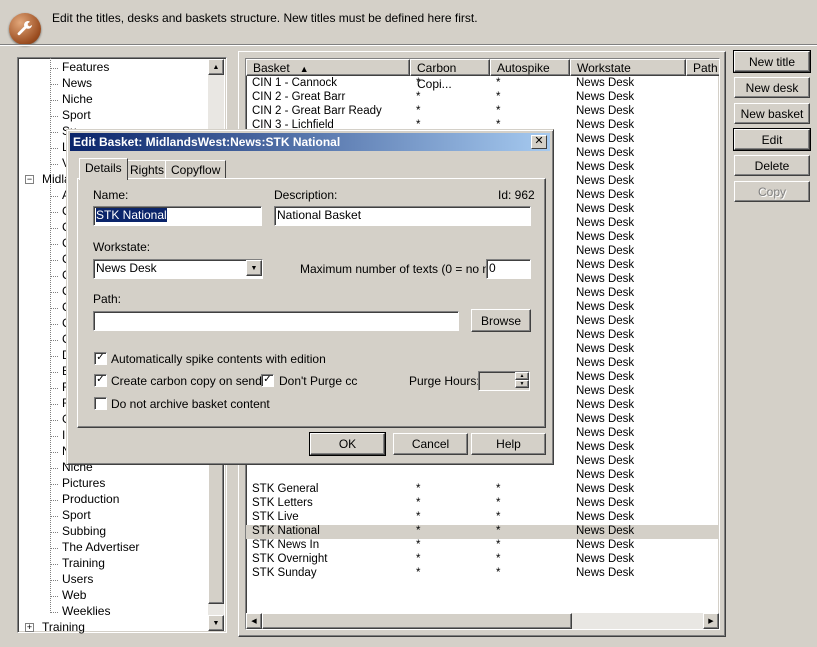 The width and height of the screenshot is (817, 647). What do you see at coordinates (126, 268) in the screenshot?
I see `workstate-value: News Desk` at bounding box center [126, 268].